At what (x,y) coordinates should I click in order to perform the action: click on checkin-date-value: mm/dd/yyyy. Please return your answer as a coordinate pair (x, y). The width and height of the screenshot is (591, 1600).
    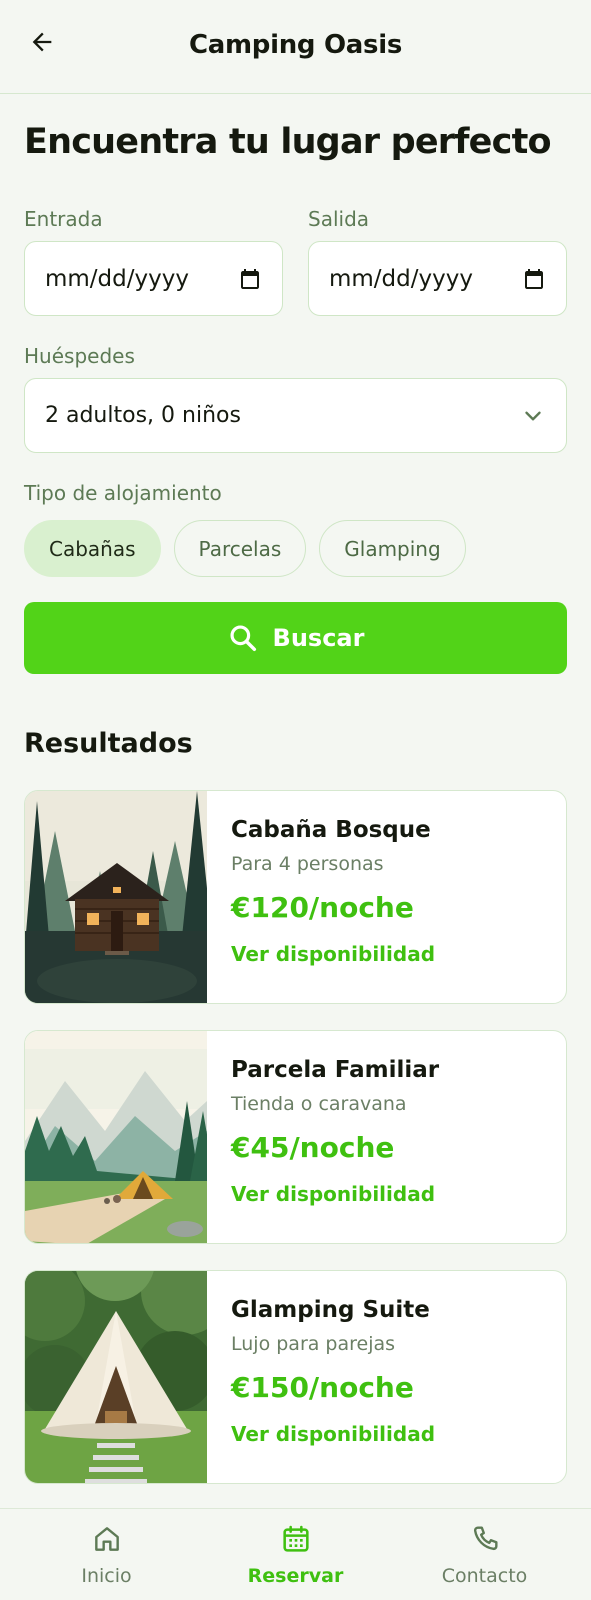
    Looking at the image, I should click on (117, 278).